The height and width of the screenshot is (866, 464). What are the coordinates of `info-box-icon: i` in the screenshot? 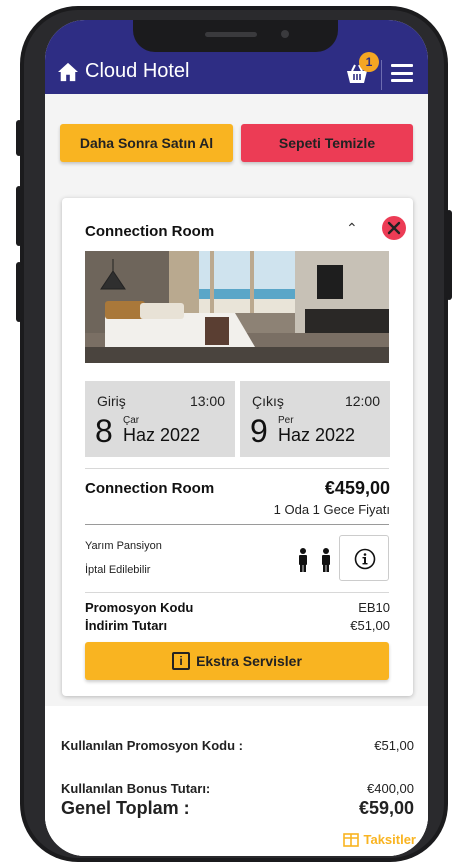 It's located at (181, 661).